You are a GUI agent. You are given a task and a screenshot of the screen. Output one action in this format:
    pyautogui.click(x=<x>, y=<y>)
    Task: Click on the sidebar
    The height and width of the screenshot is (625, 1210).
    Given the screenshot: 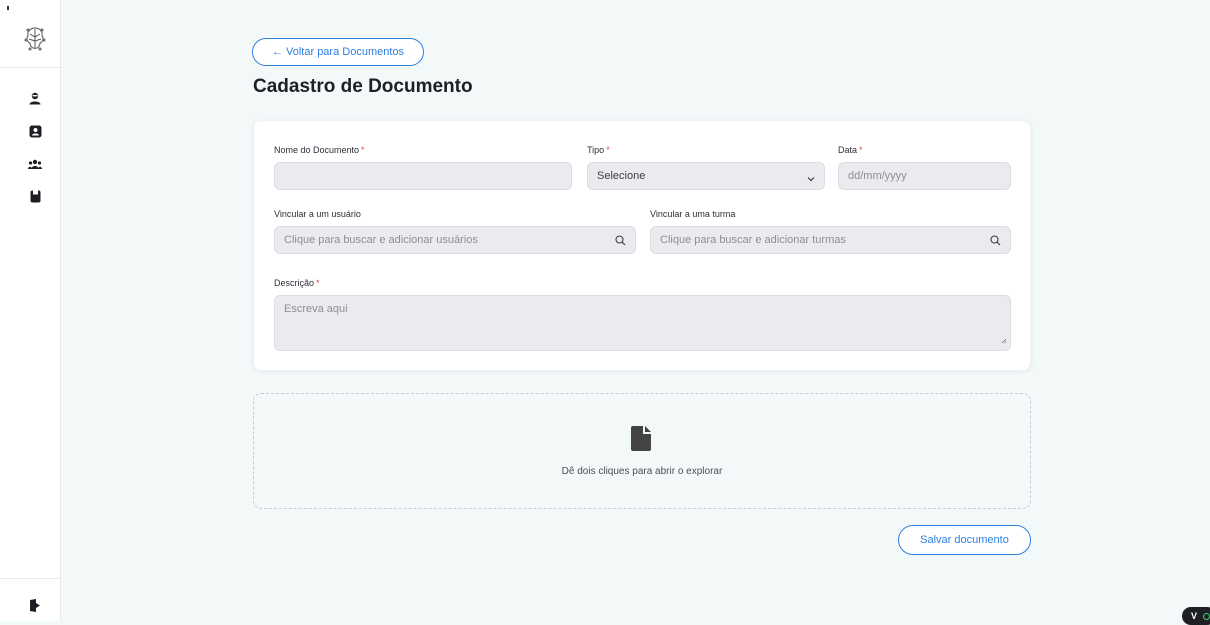 What is the action you would take?
    pyautogui.click(x=30, y=310)
    